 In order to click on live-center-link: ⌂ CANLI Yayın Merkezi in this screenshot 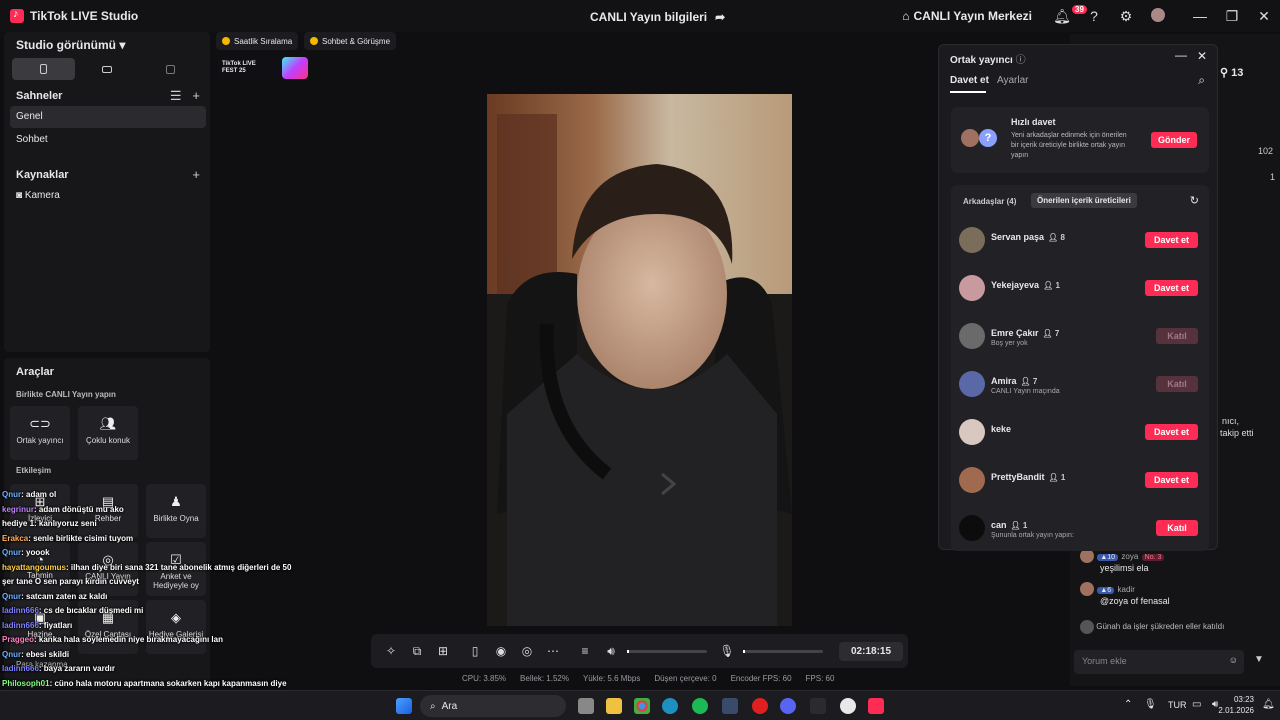, I will do `click(967, 16)`.